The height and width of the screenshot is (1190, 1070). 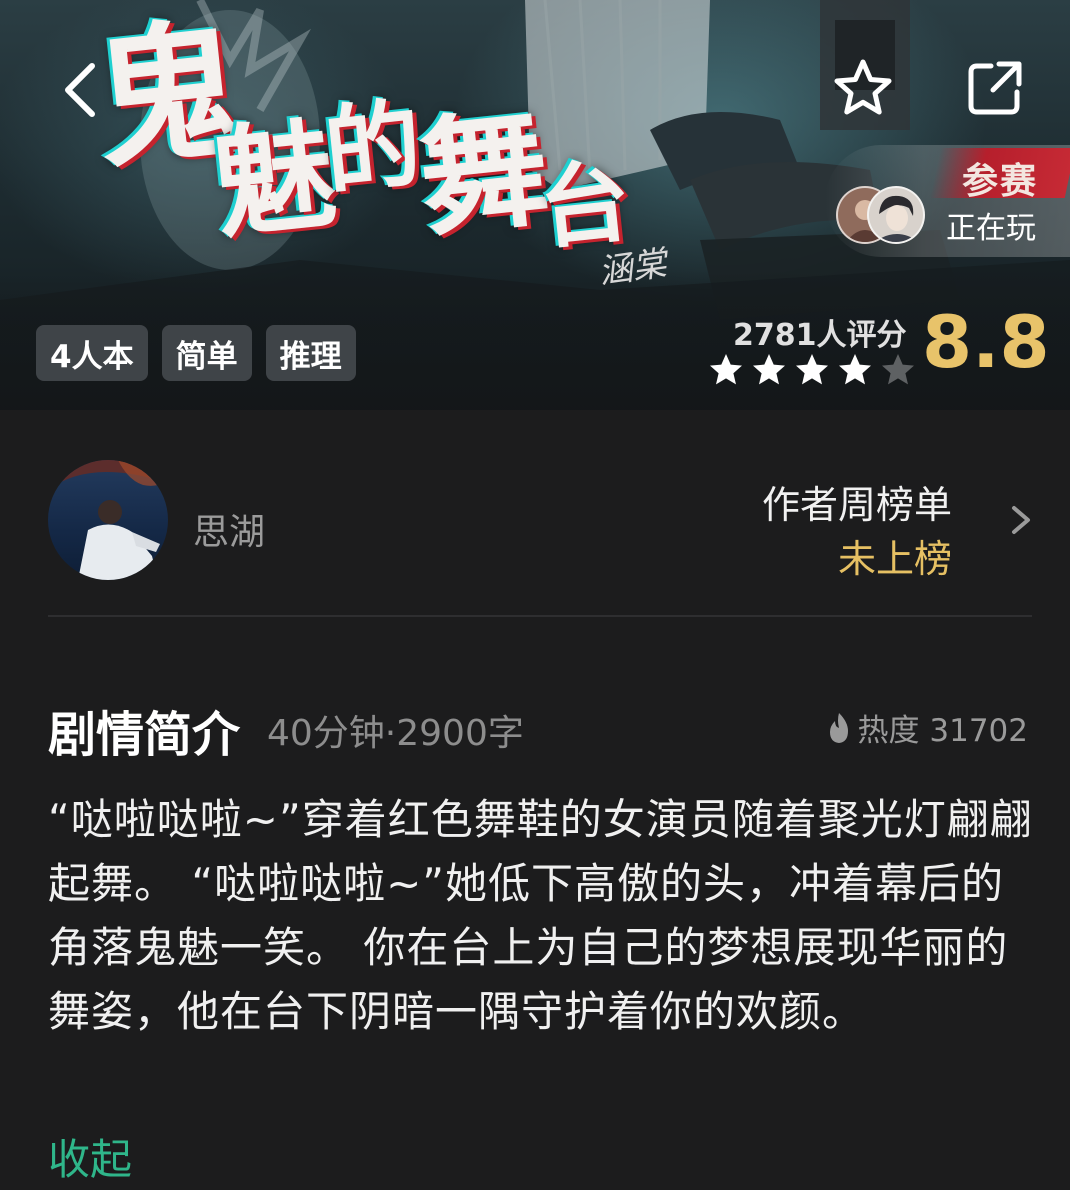 What do you see at coordinates (986, 342) in the screenshot?
I see `rating-score: 8.8` at bounding box center [986, 342].